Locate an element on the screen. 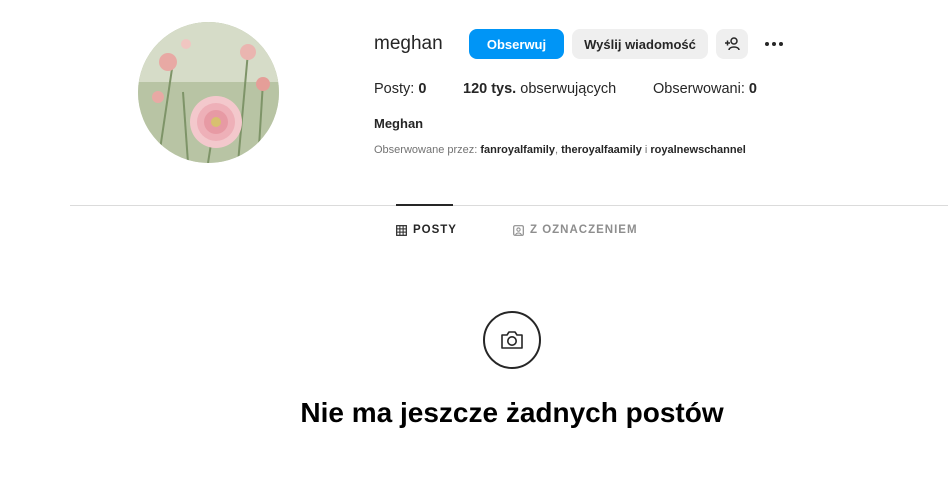  avatar-flower-image is located at coordinates (208, 92).